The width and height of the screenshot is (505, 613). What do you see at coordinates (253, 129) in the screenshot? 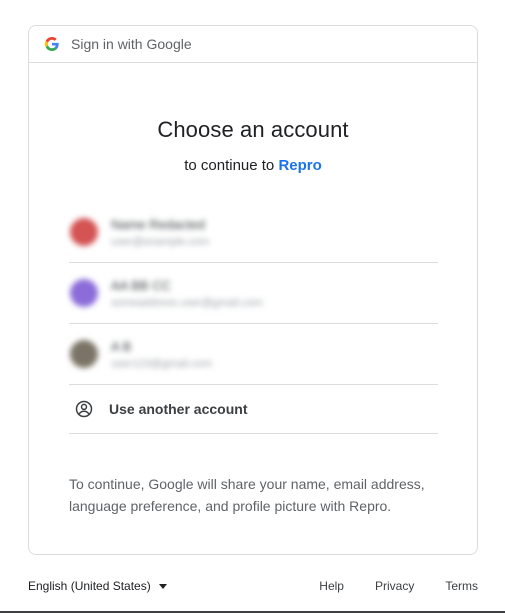
I see `page-title: Choose an account` at bounding box center [253, 129].